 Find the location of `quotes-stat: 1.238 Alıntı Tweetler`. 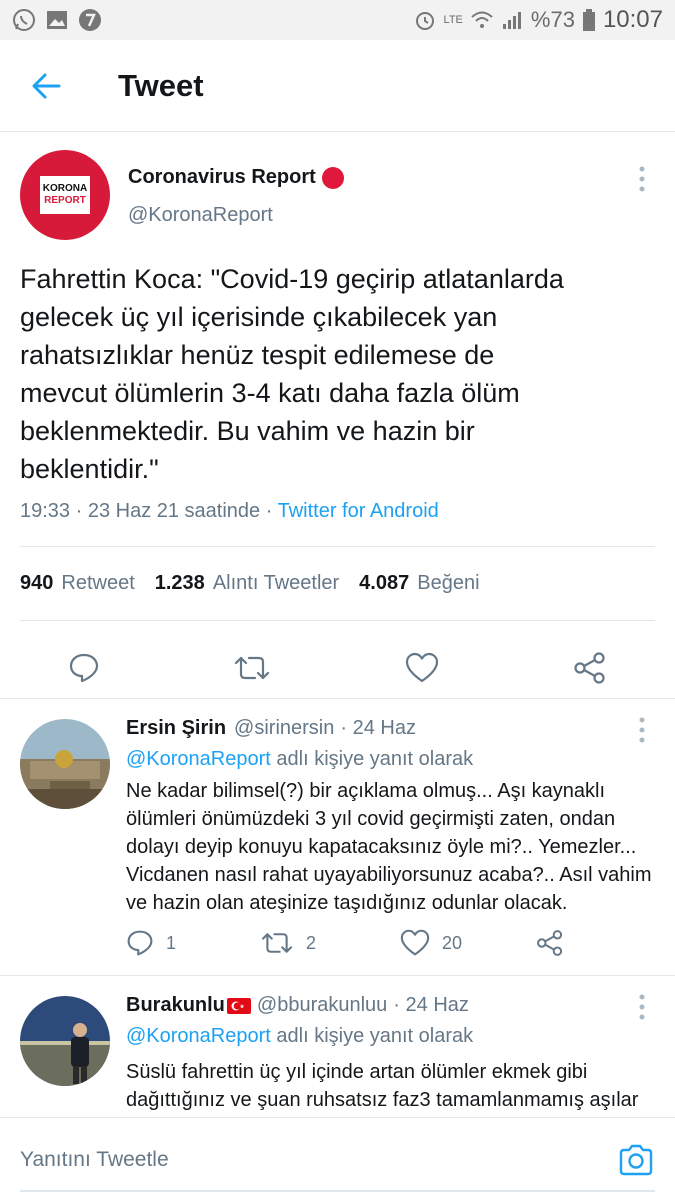

quotes-stat: 1.238 Alıntı Tweetler is located at coordinates (247, 583).